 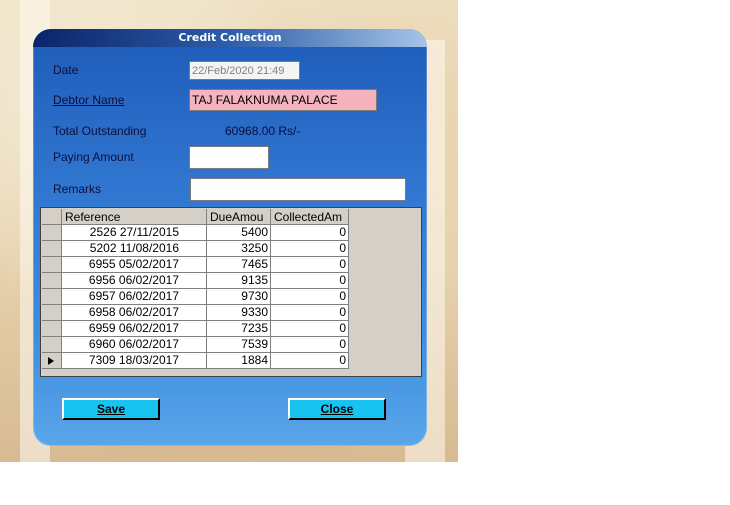 I want to click on cell-reference: 6959 06/02/2017, so click(x=134, y=329).